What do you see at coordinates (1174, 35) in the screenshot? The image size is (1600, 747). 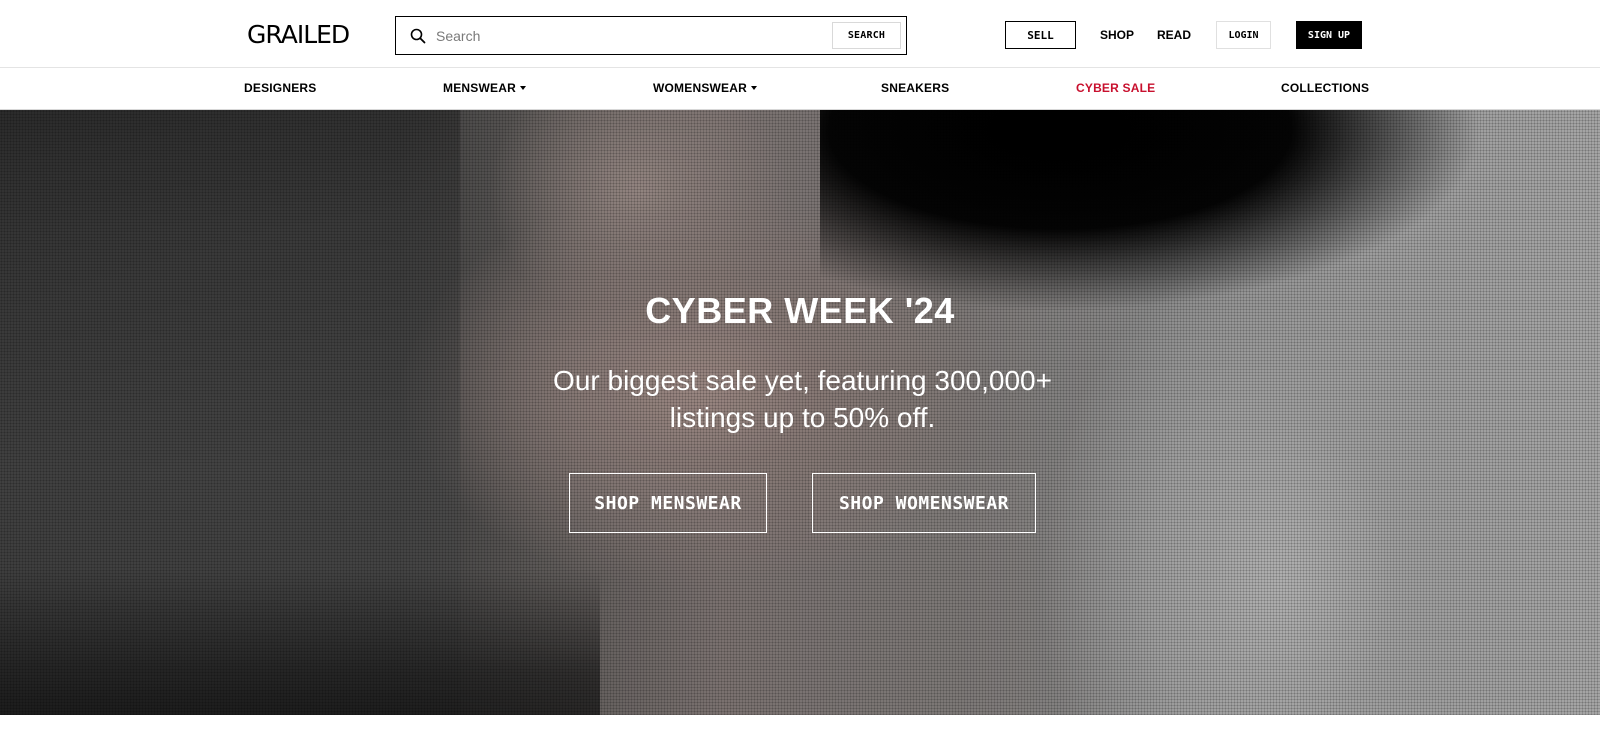 I see `read-link: READ` at bounding box center [1174, 35].